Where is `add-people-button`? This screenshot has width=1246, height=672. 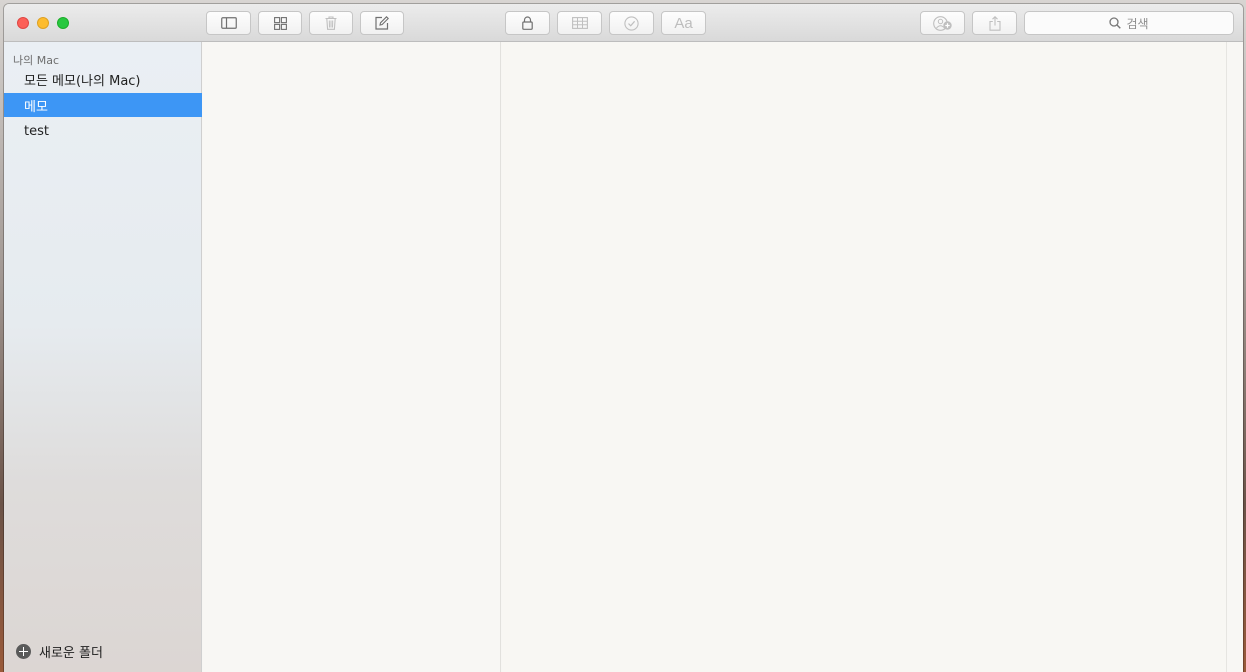 add-people-button is located at coordinates (942, 23).